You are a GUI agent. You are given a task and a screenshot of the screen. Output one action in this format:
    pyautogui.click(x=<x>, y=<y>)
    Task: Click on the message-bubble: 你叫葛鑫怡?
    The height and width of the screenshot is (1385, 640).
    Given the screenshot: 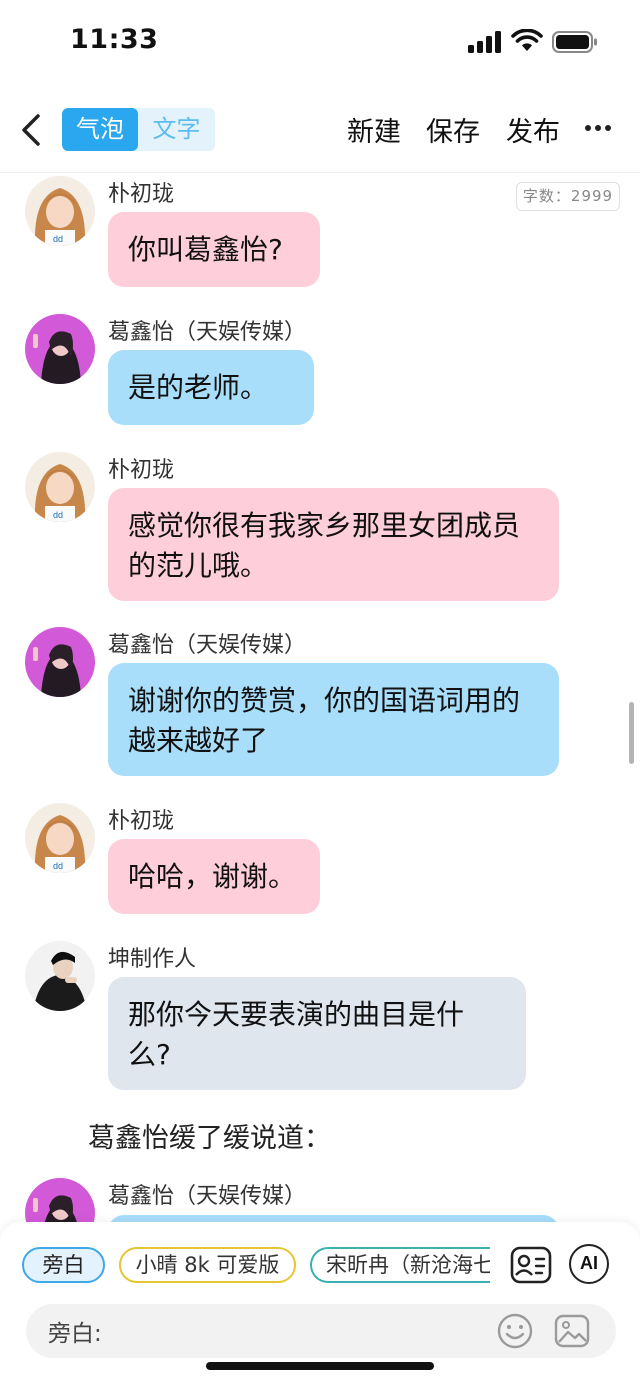 What is the action you would take?
    pyautogui.click(x=214, y=249)
    